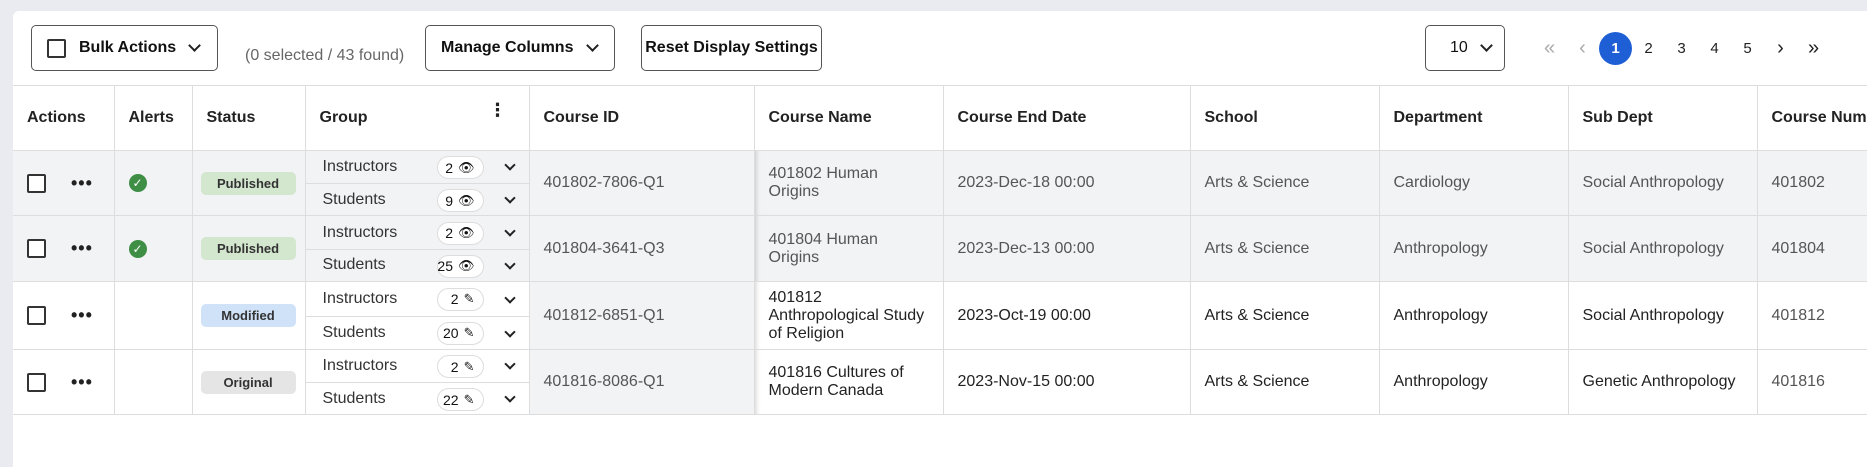  I want to click on group-students: Students 22 ✎, so click(417, 398).